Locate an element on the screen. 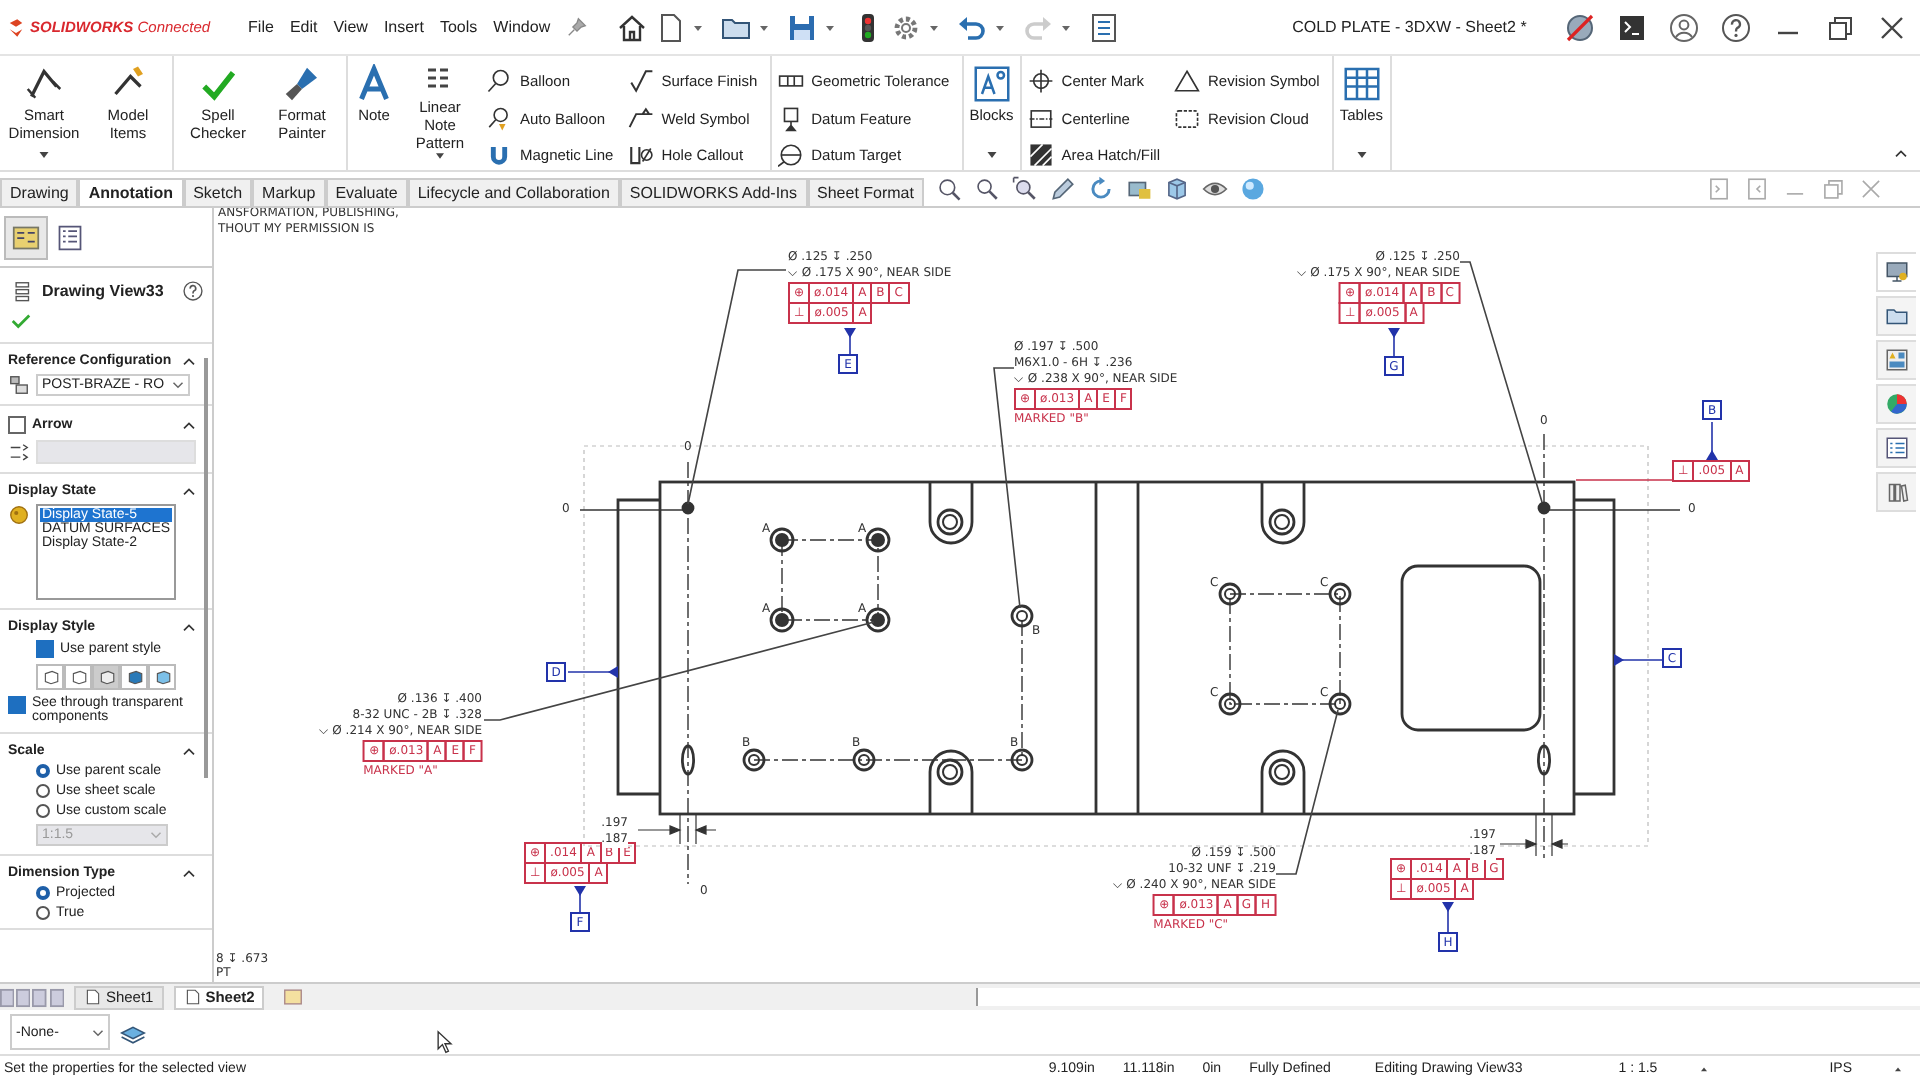  books-icon is located at coordinates (1895, 492).